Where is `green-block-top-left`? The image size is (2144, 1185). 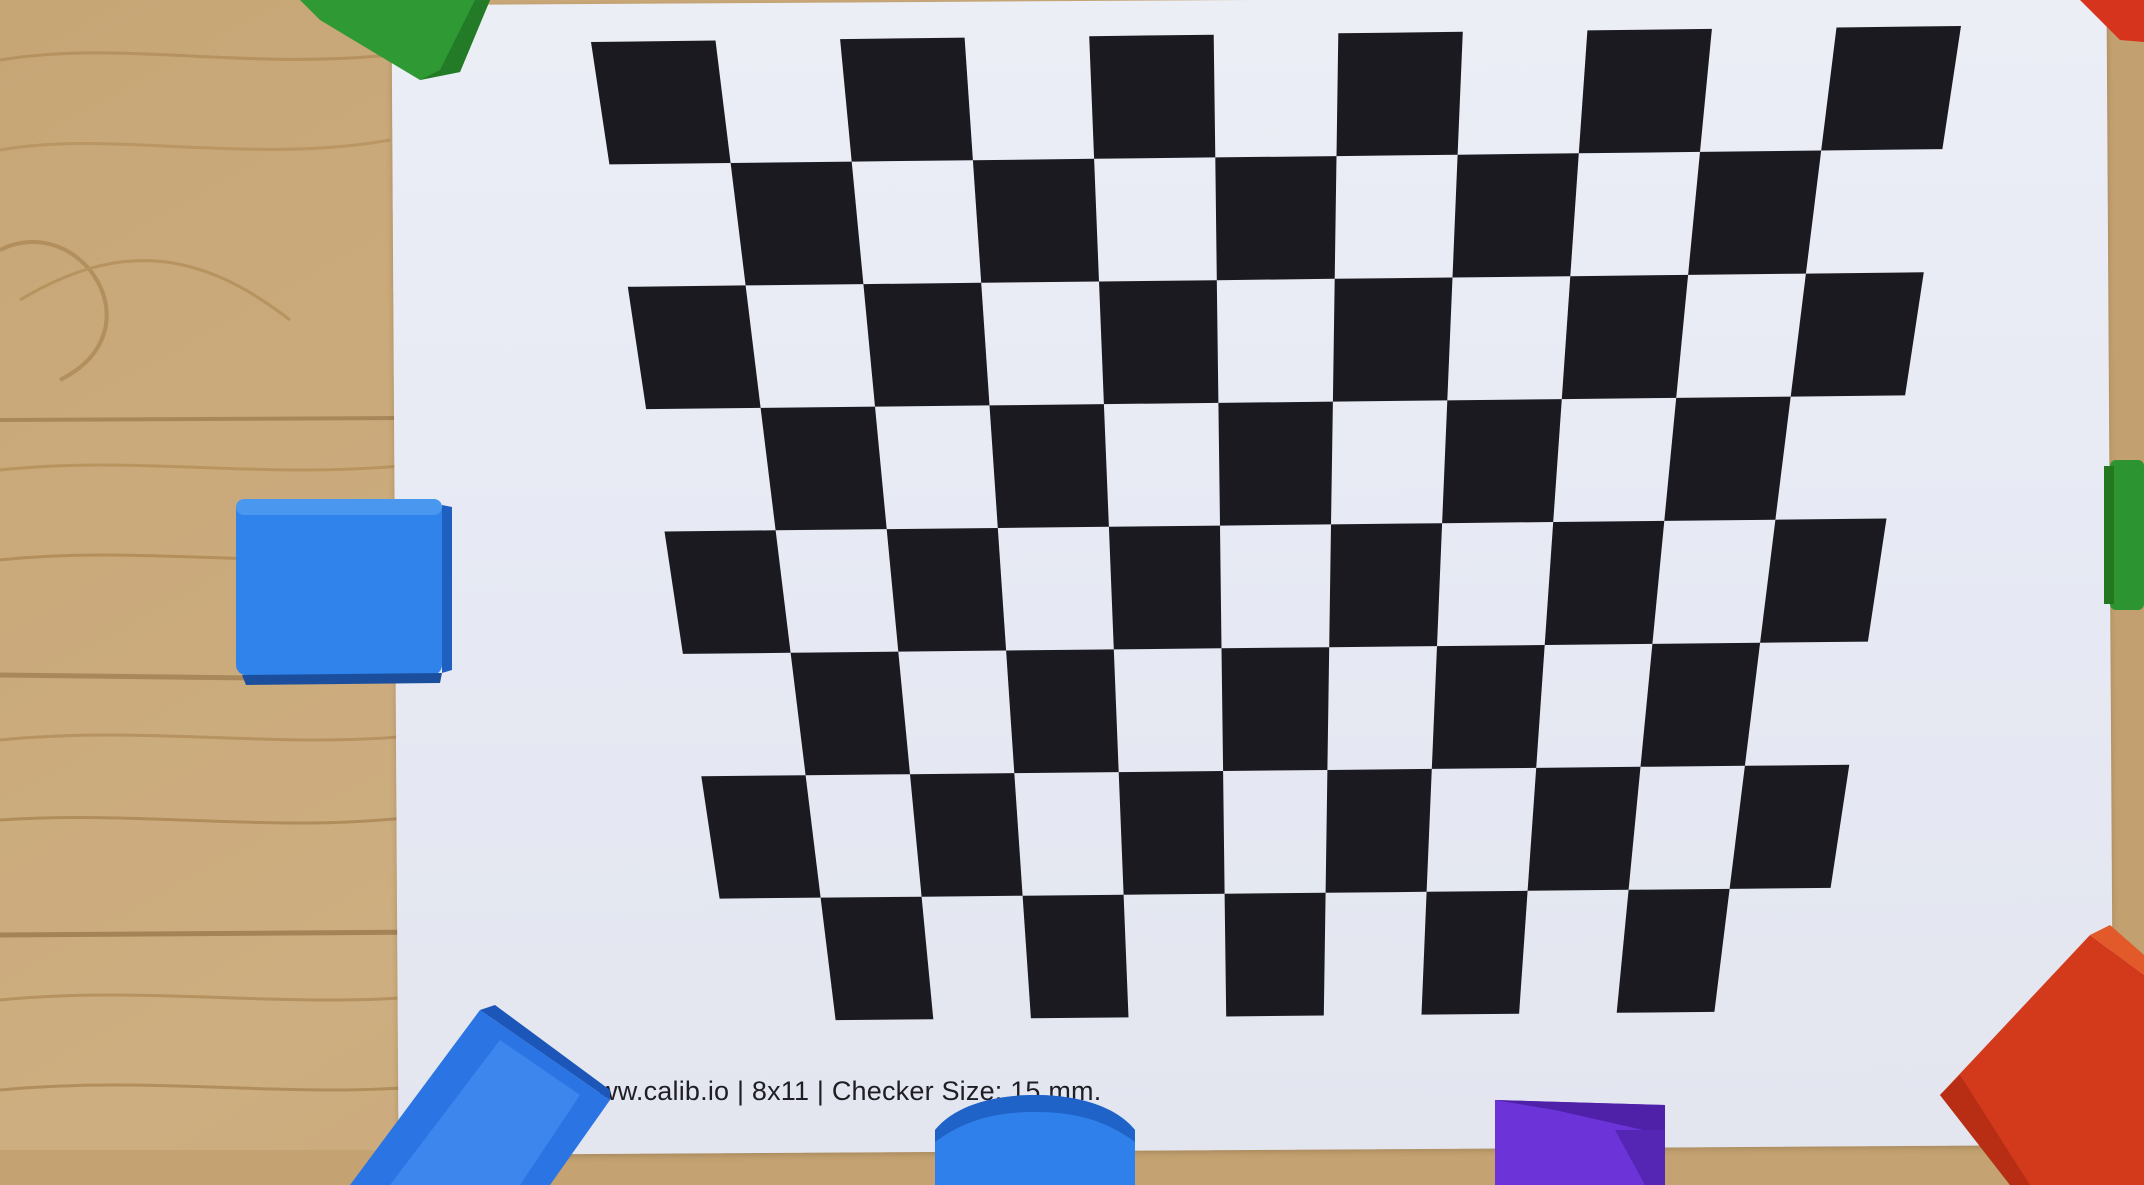 green-block-top-left is located at coordinates (395, 40).